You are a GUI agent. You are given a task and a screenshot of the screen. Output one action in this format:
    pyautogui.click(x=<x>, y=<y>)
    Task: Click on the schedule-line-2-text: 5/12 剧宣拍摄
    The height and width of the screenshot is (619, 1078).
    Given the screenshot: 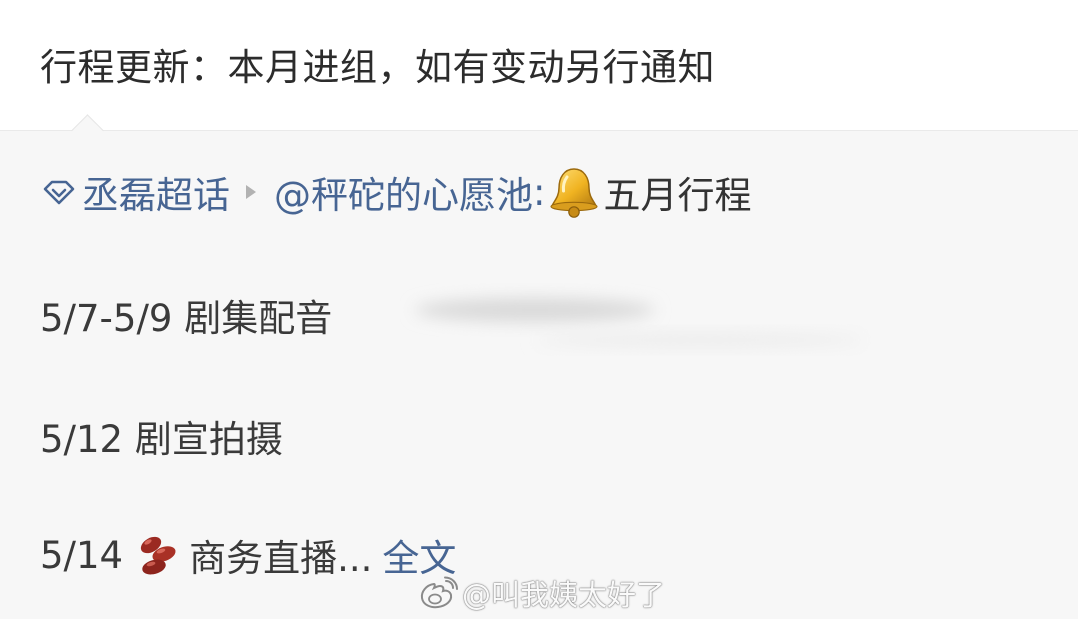 What is the action you would take?
    pyautogui.click(x=161, y=439)
    